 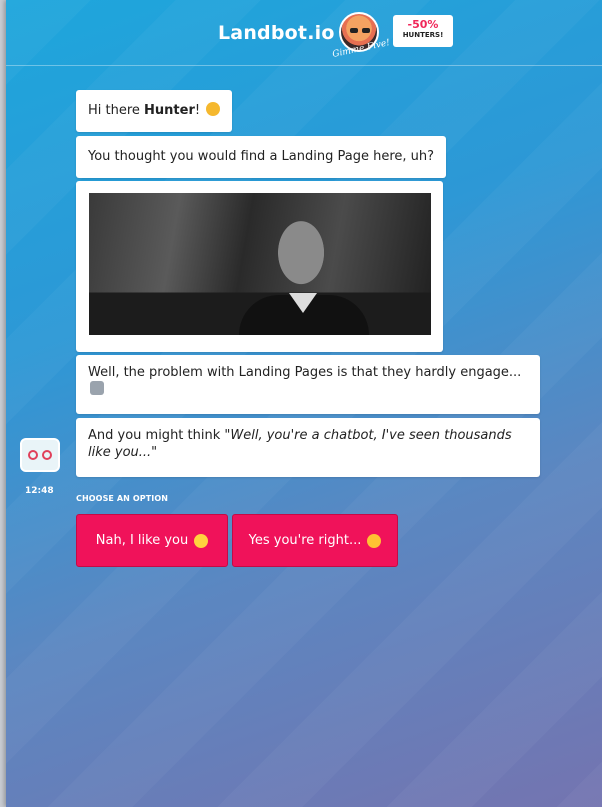 I want to click on robot-icon, so click(x=97, y=388).